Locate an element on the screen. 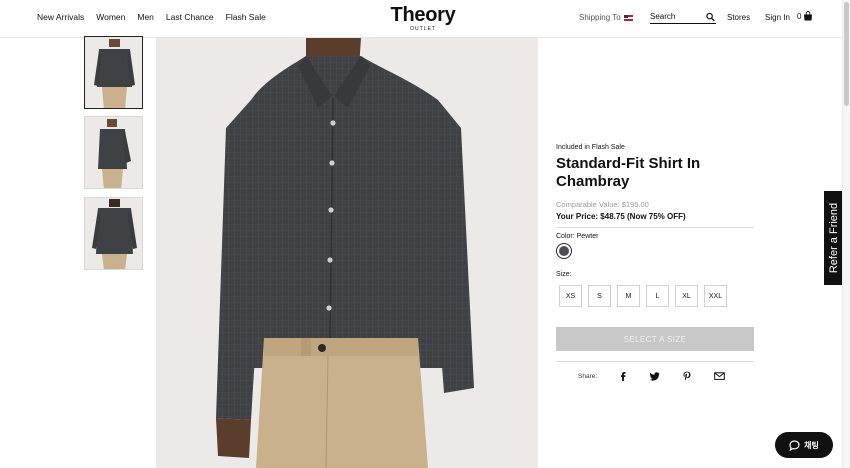 Image resolution: width=850 pixels, height=468 pixels. product-thumbnail-front is located at coordinates (113, 72).